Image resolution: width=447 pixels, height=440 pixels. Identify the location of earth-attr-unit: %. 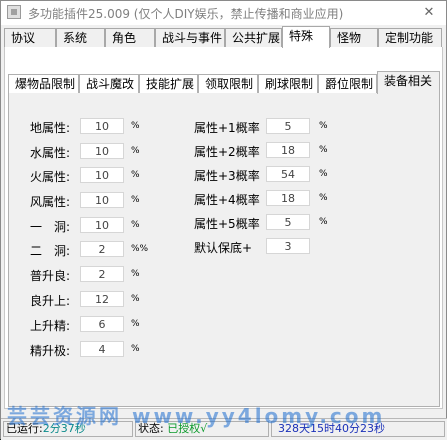
(135, 126).